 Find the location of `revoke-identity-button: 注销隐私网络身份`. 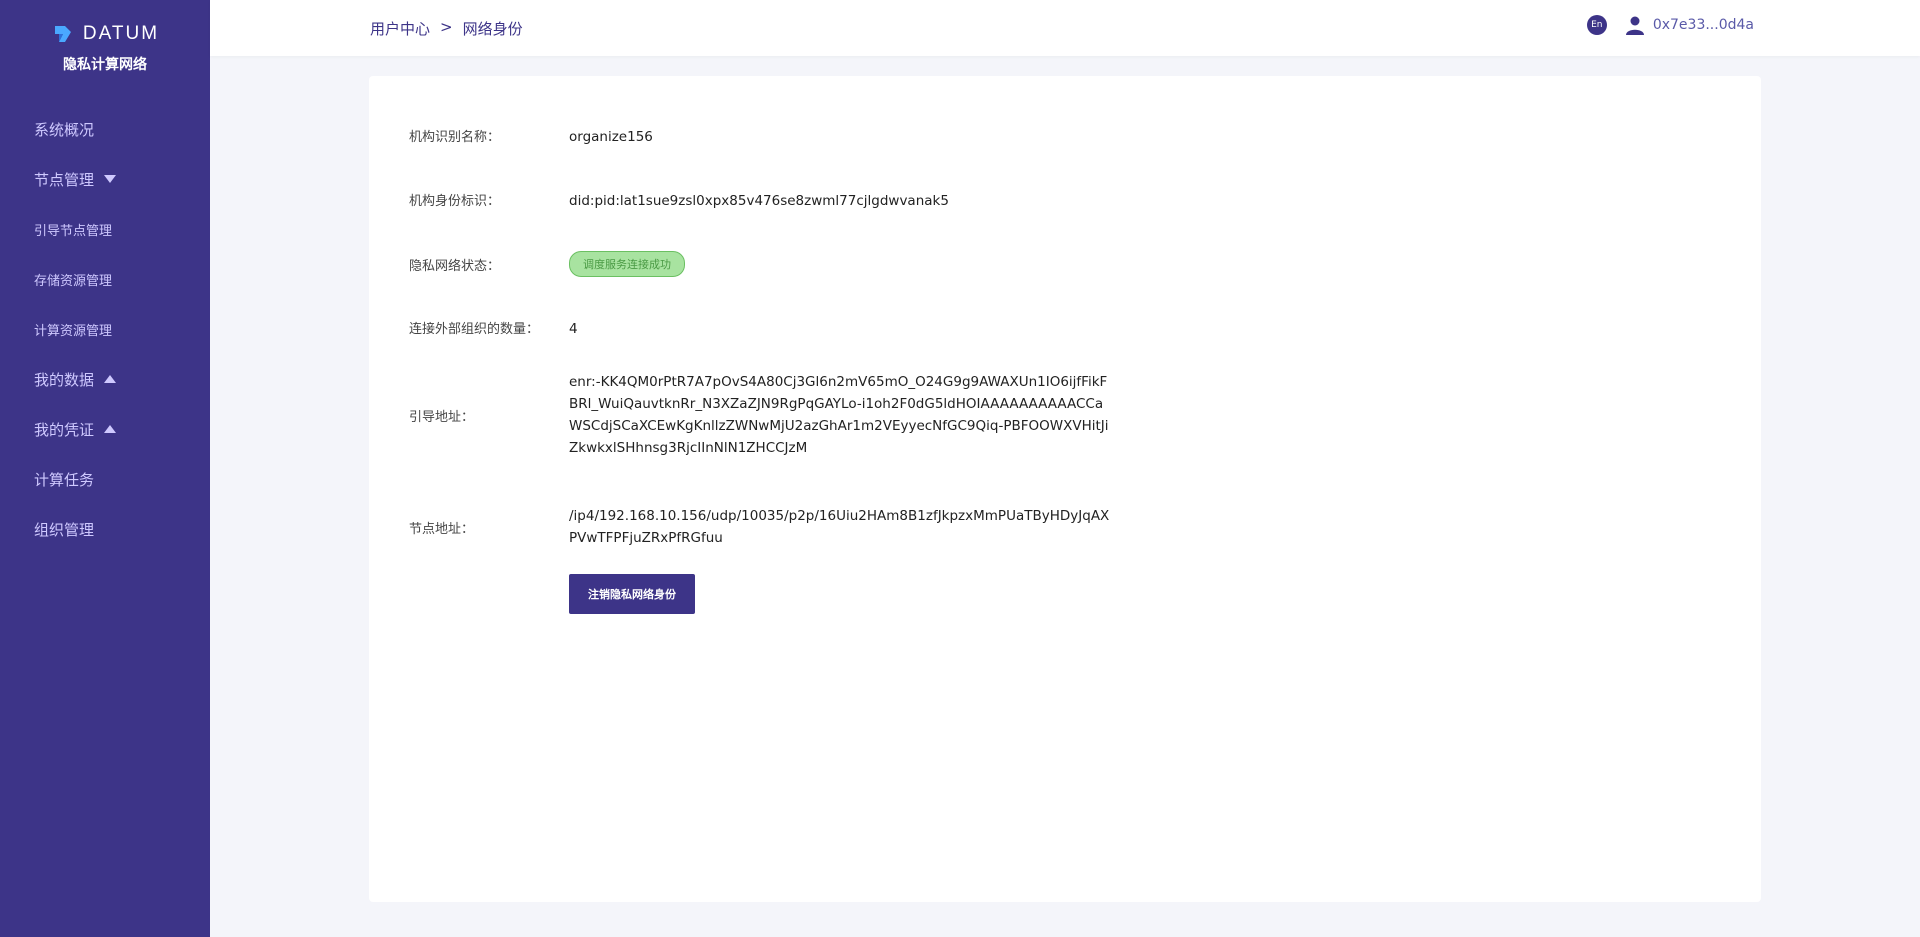

revoke-identity-button: 注销隐私网络身份 is located at coordinates (632, 594).